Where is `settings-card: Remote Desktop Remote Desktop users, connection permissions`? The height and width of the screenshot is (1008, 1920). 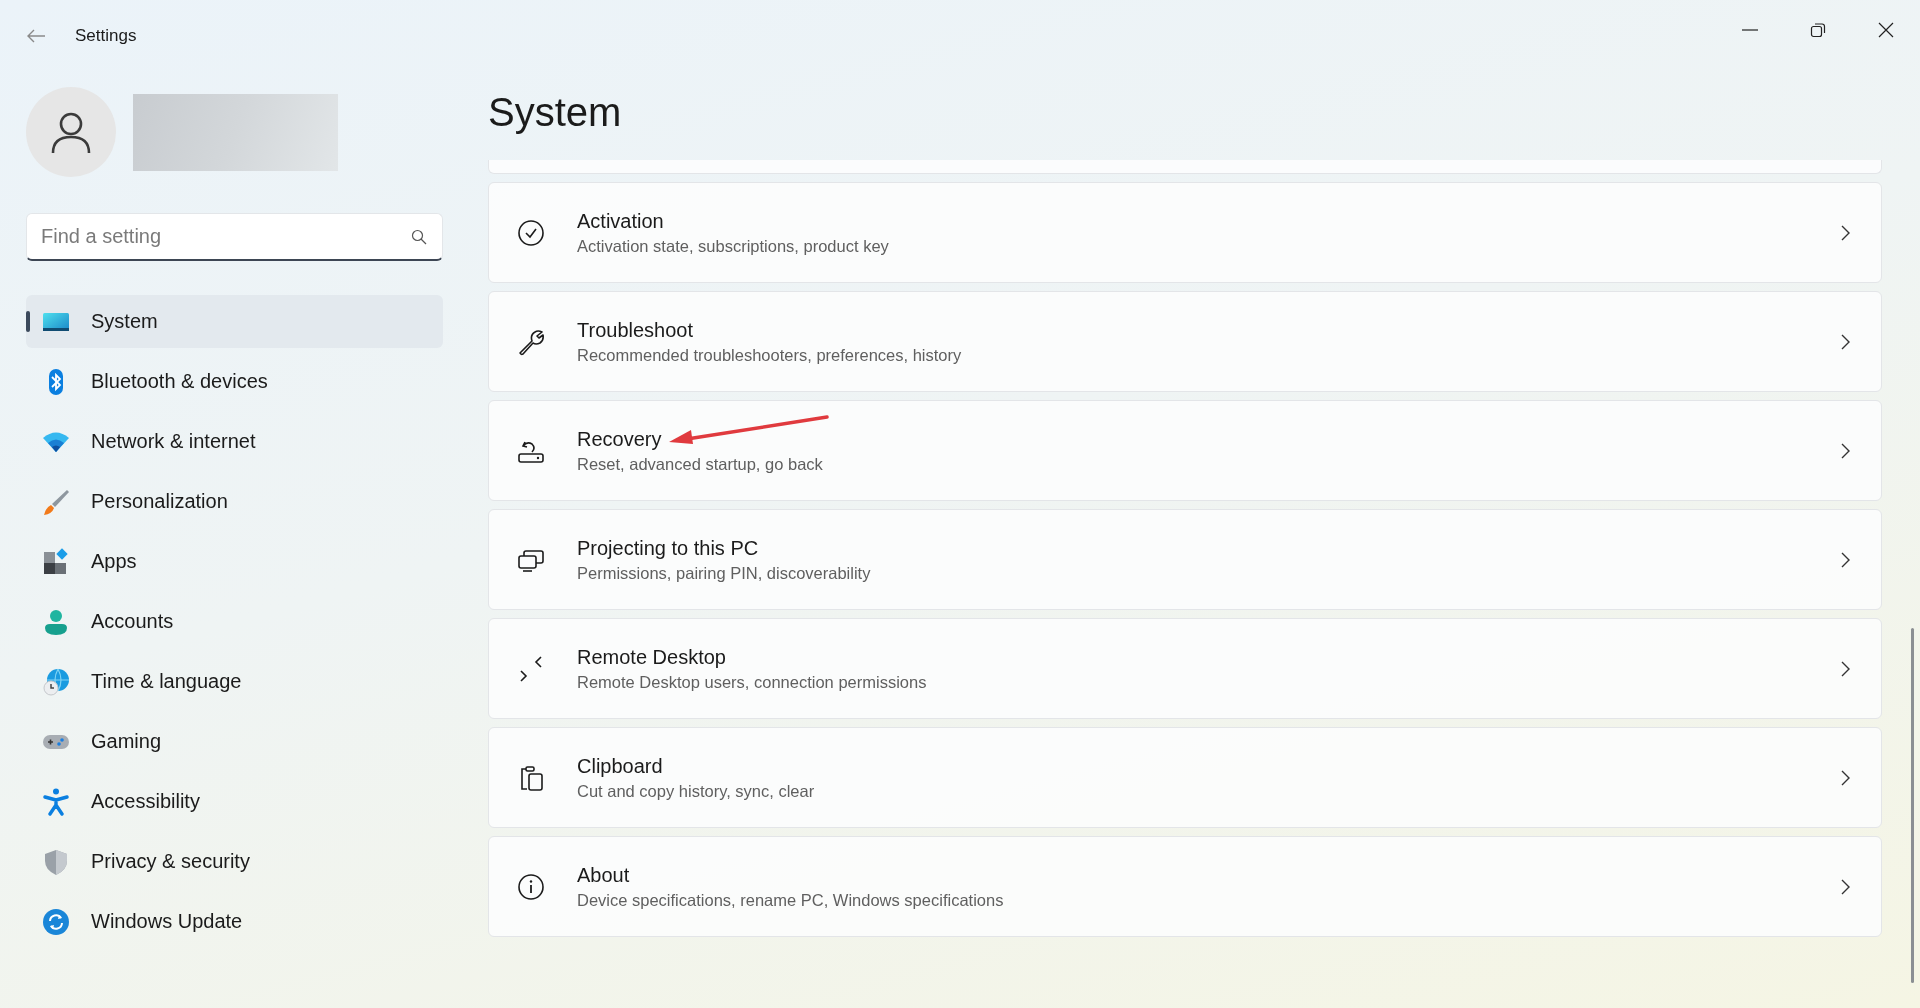
settings-card: Remote Desktop Remote Desktop users, connection permissions is located at coordinates (1185, 668).